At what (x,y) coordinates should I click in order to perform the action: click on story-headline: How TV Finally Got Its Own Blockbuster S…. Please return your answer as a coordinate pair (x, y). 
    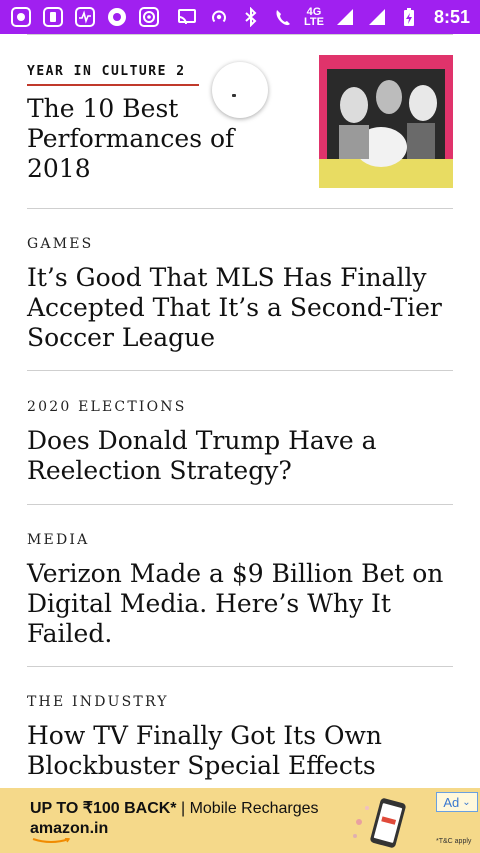
    Looking at the image, I should click on (240, 751).